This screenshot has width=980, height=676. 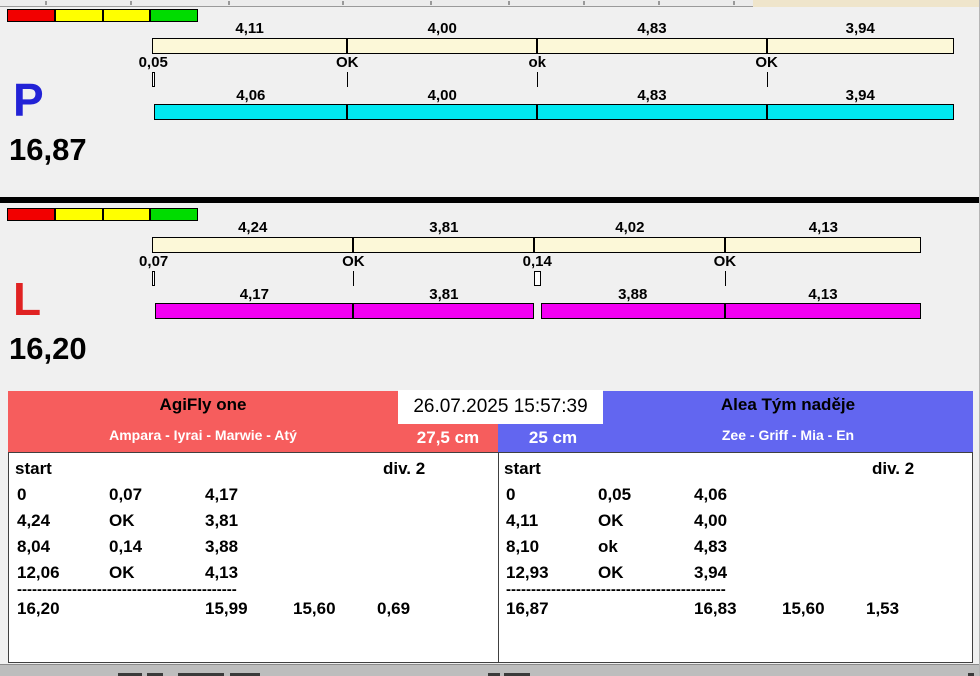 What do you see at coordinates (608, 546) in the screenshot?
I see `result-cell: ok` at bounding box center [608, 546].